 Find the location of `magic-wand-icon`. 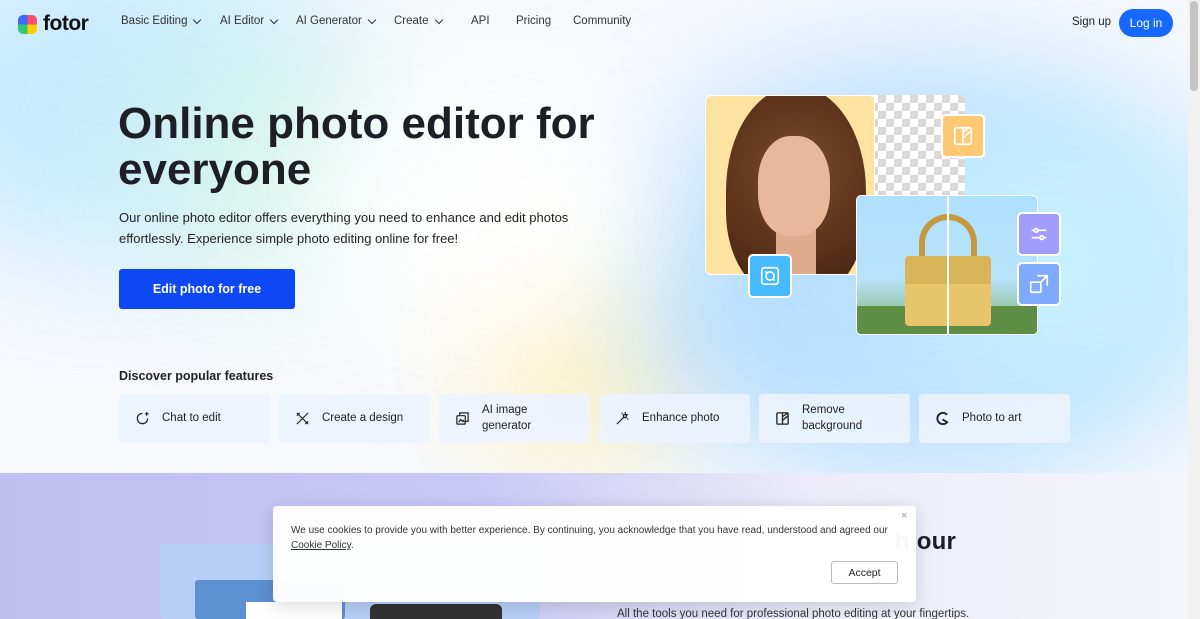

magic-wand-icon is located at coordinates (622, 418).